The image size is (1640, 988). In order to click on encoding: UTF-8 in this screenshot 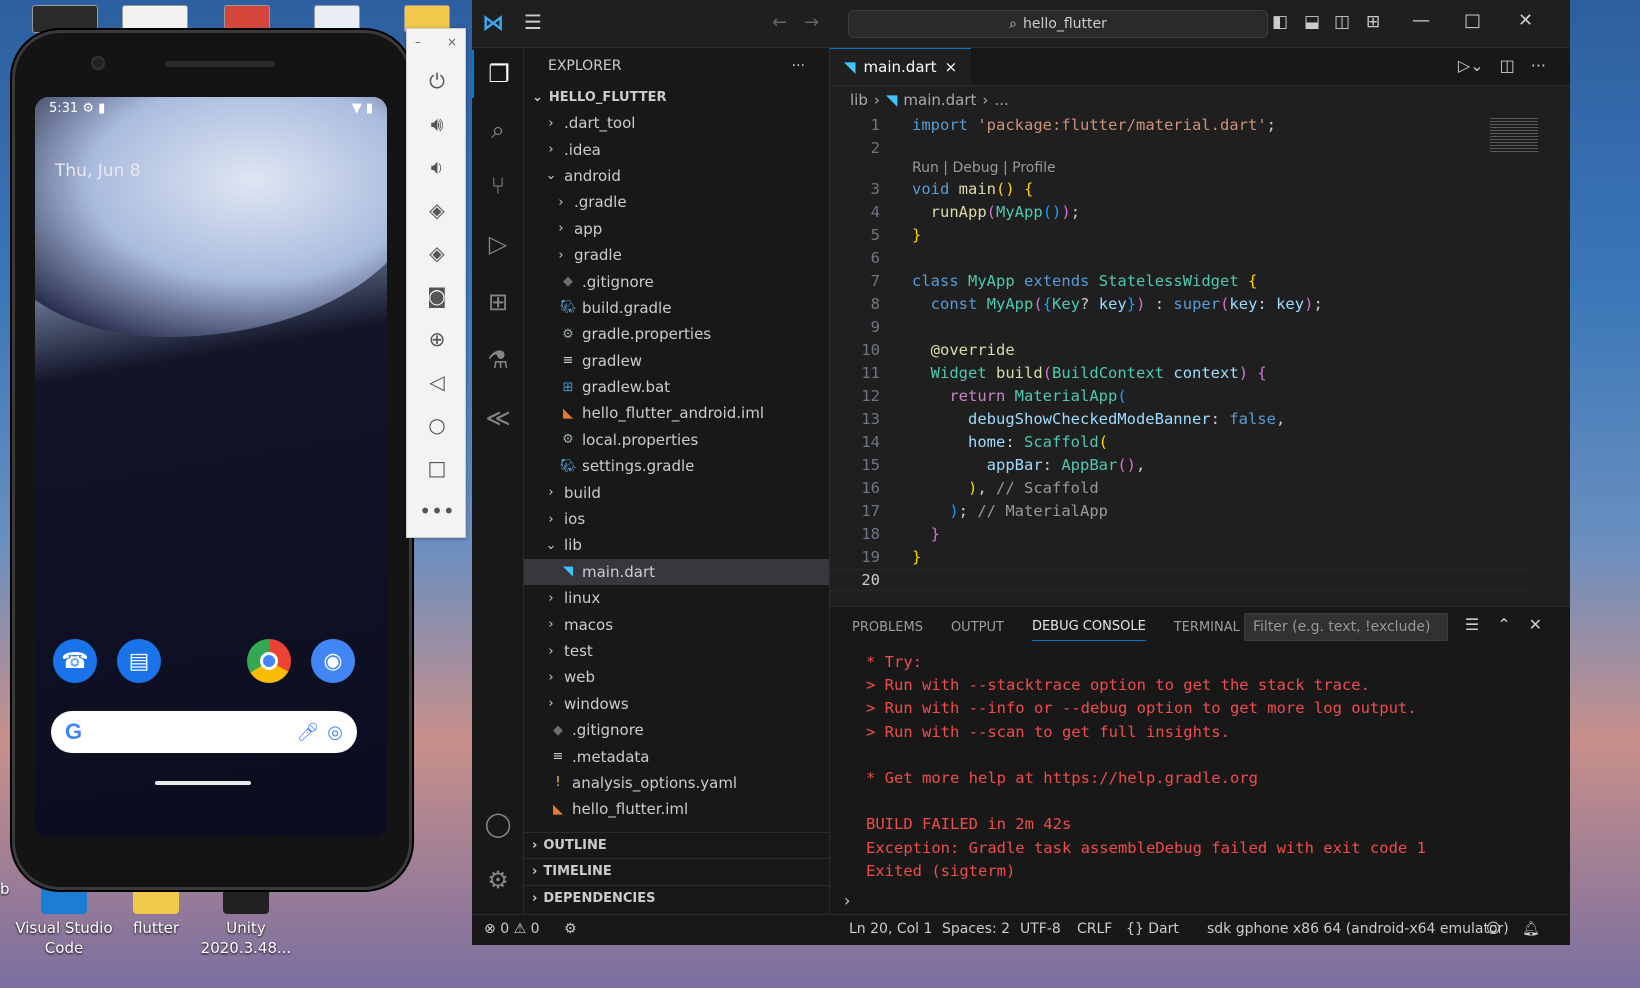, I will do `click(1040, 929)`.